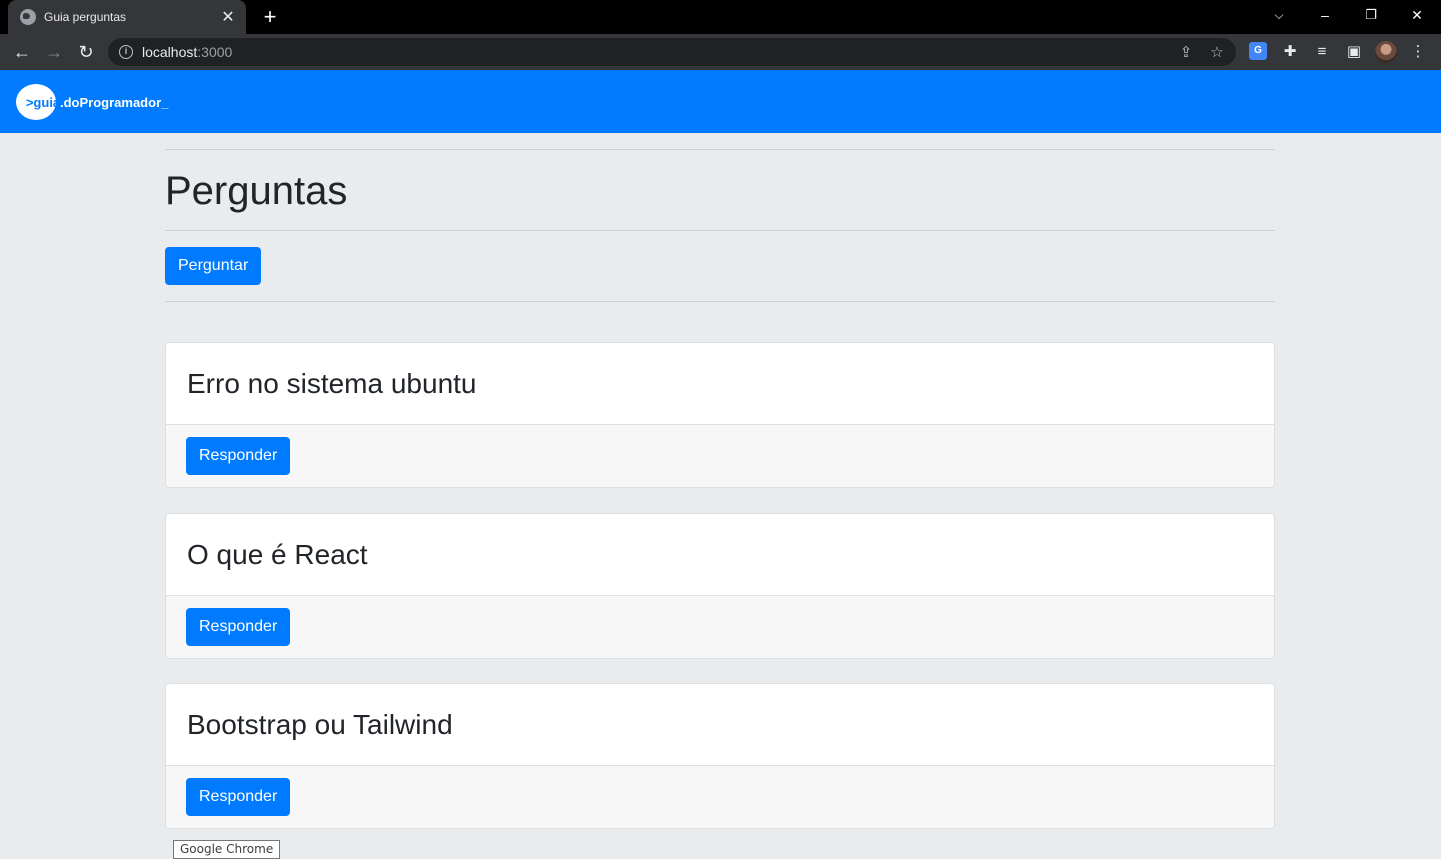 The image size is (1441, 859). I want to click on site-navbar: >guia .doProgramador_, so click(720, 101).